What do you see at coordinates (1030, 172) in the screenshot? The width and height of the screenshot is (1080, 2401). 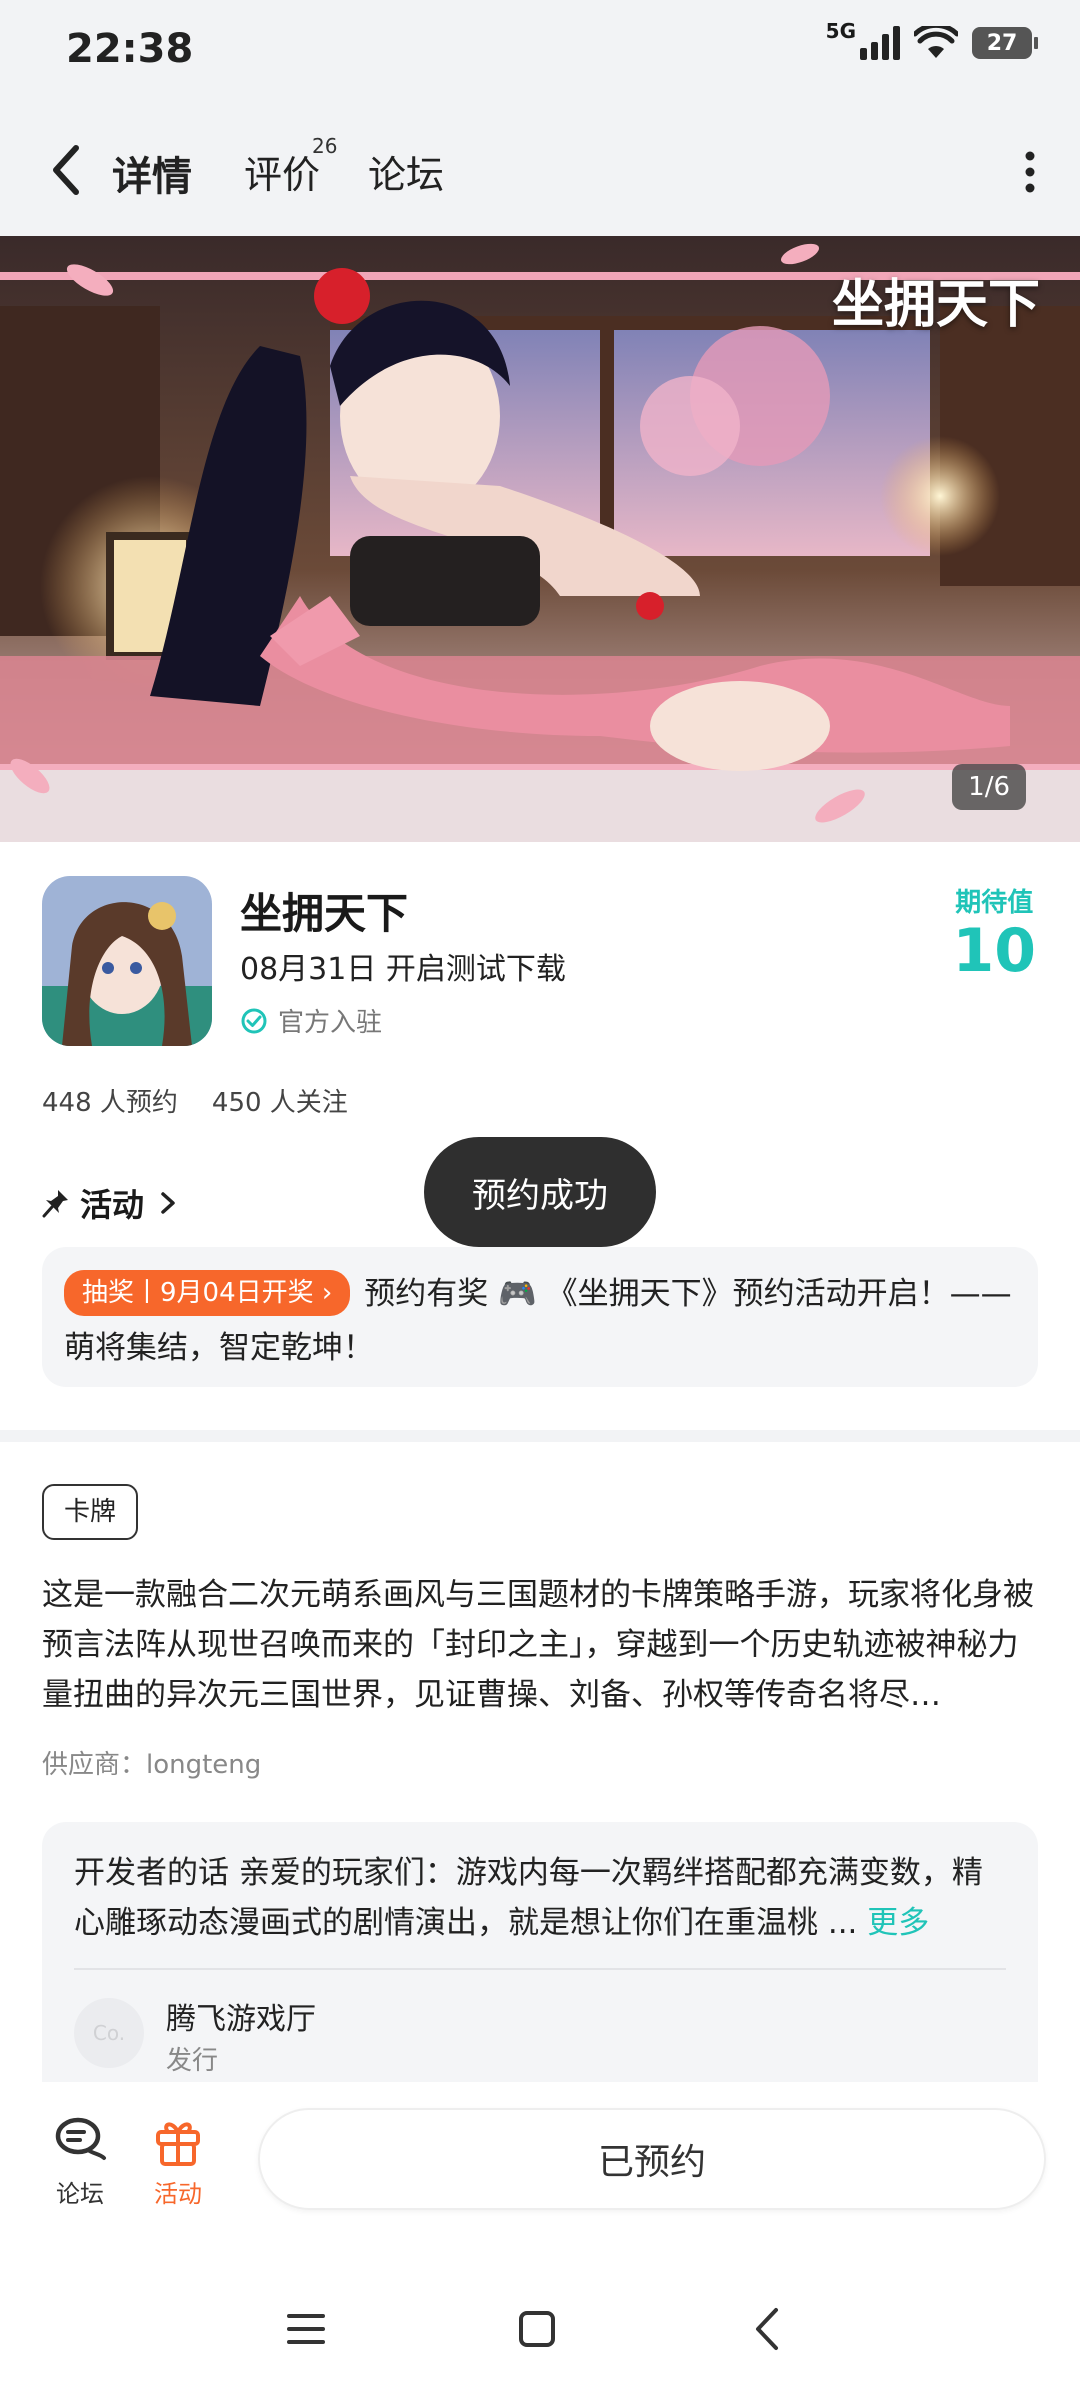 I see `more-options-icon` at bounding box center [1030, 172].